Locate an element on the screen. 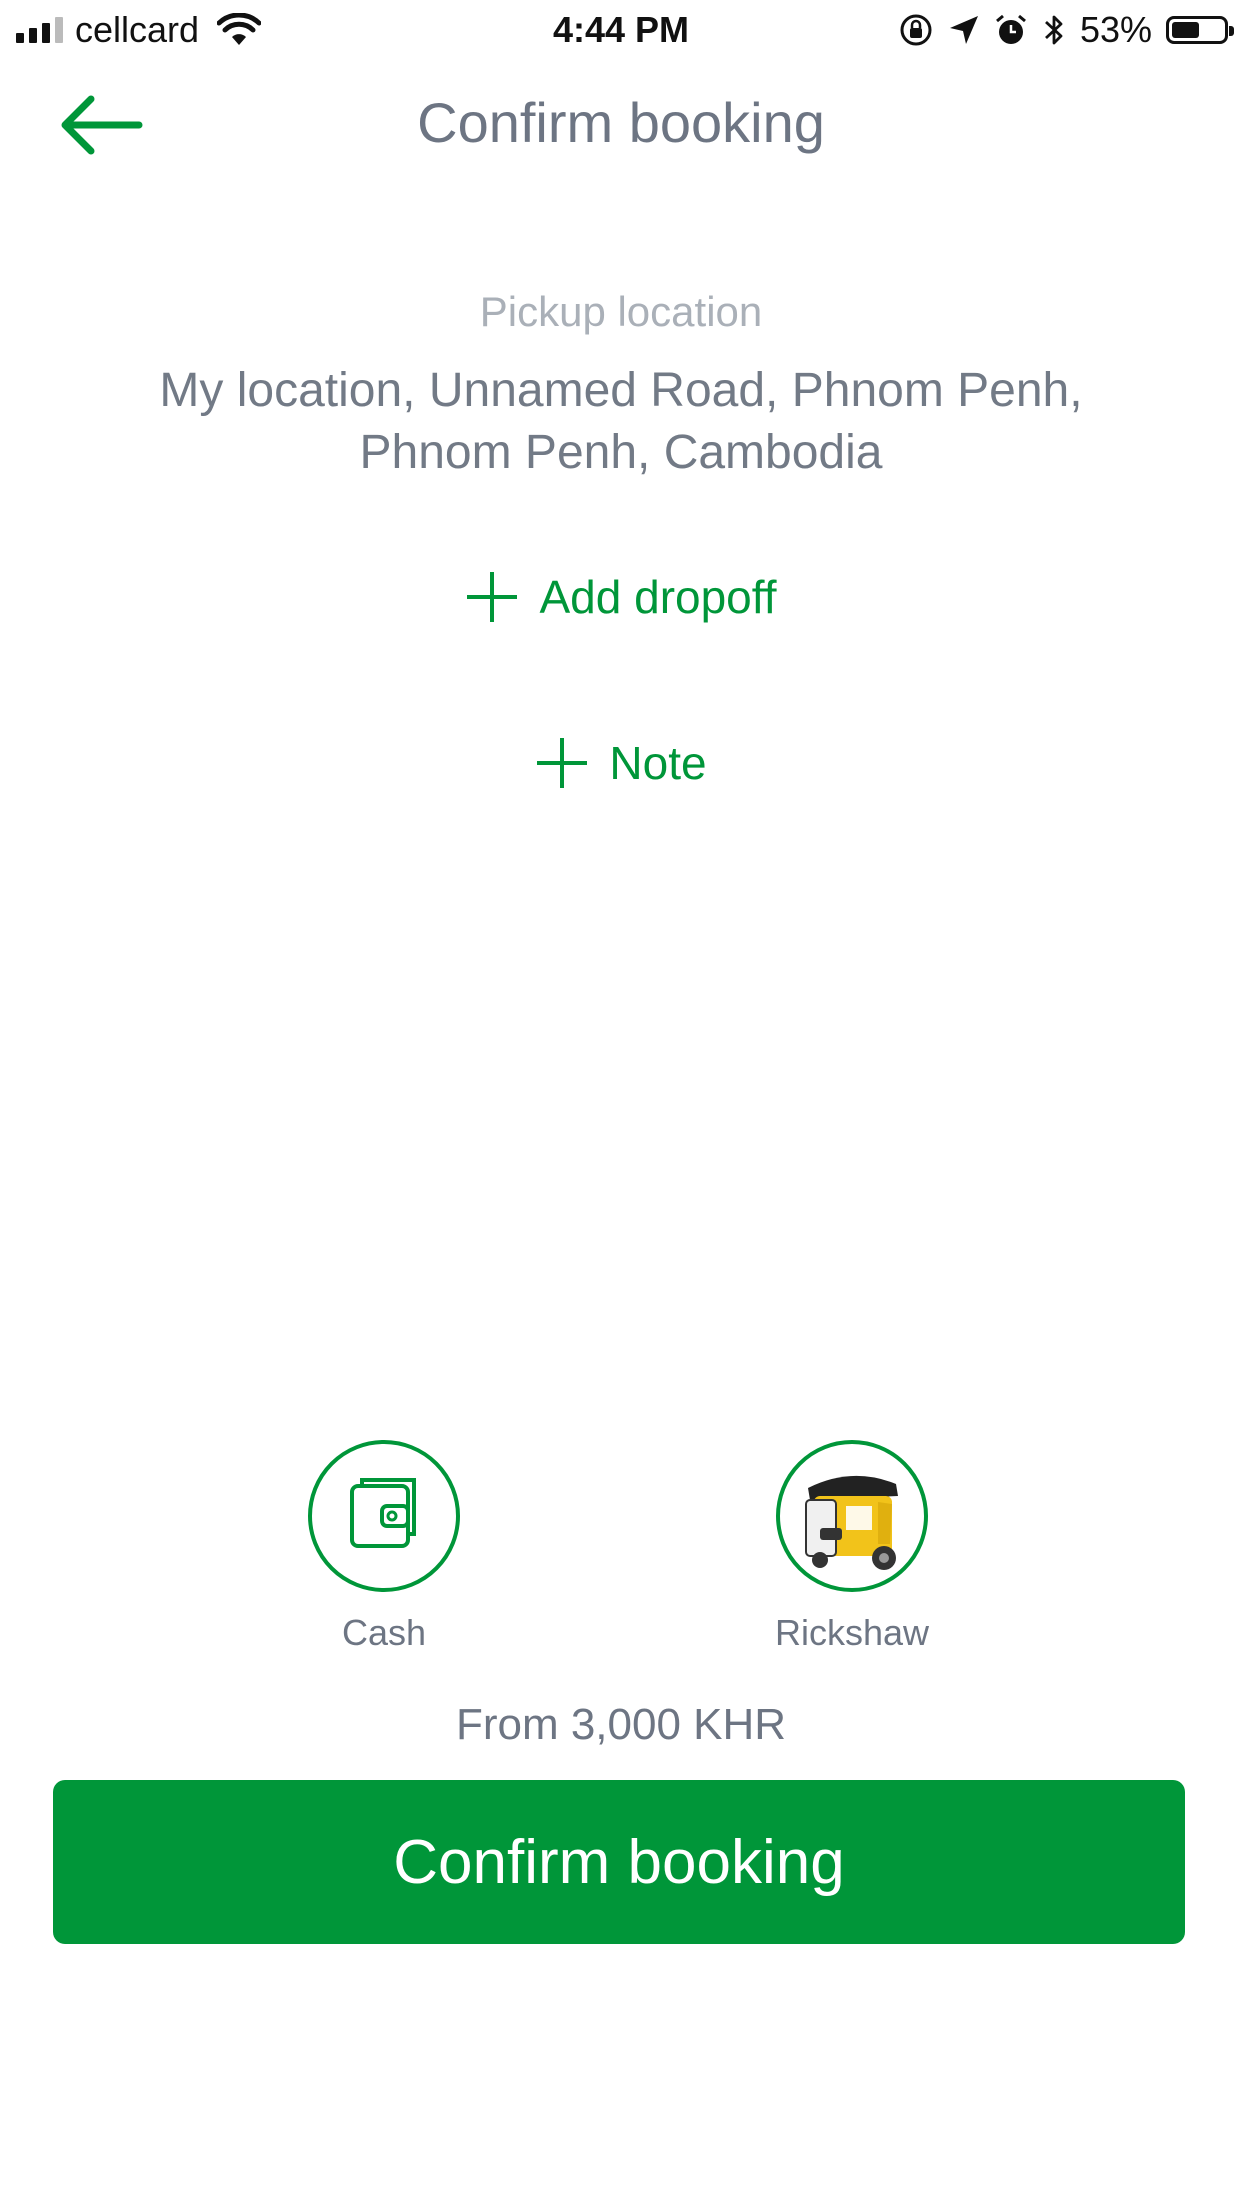 This screenshot has width=1242, height=2208. battery-percent: 53% is located at coordinates (1115, 29).